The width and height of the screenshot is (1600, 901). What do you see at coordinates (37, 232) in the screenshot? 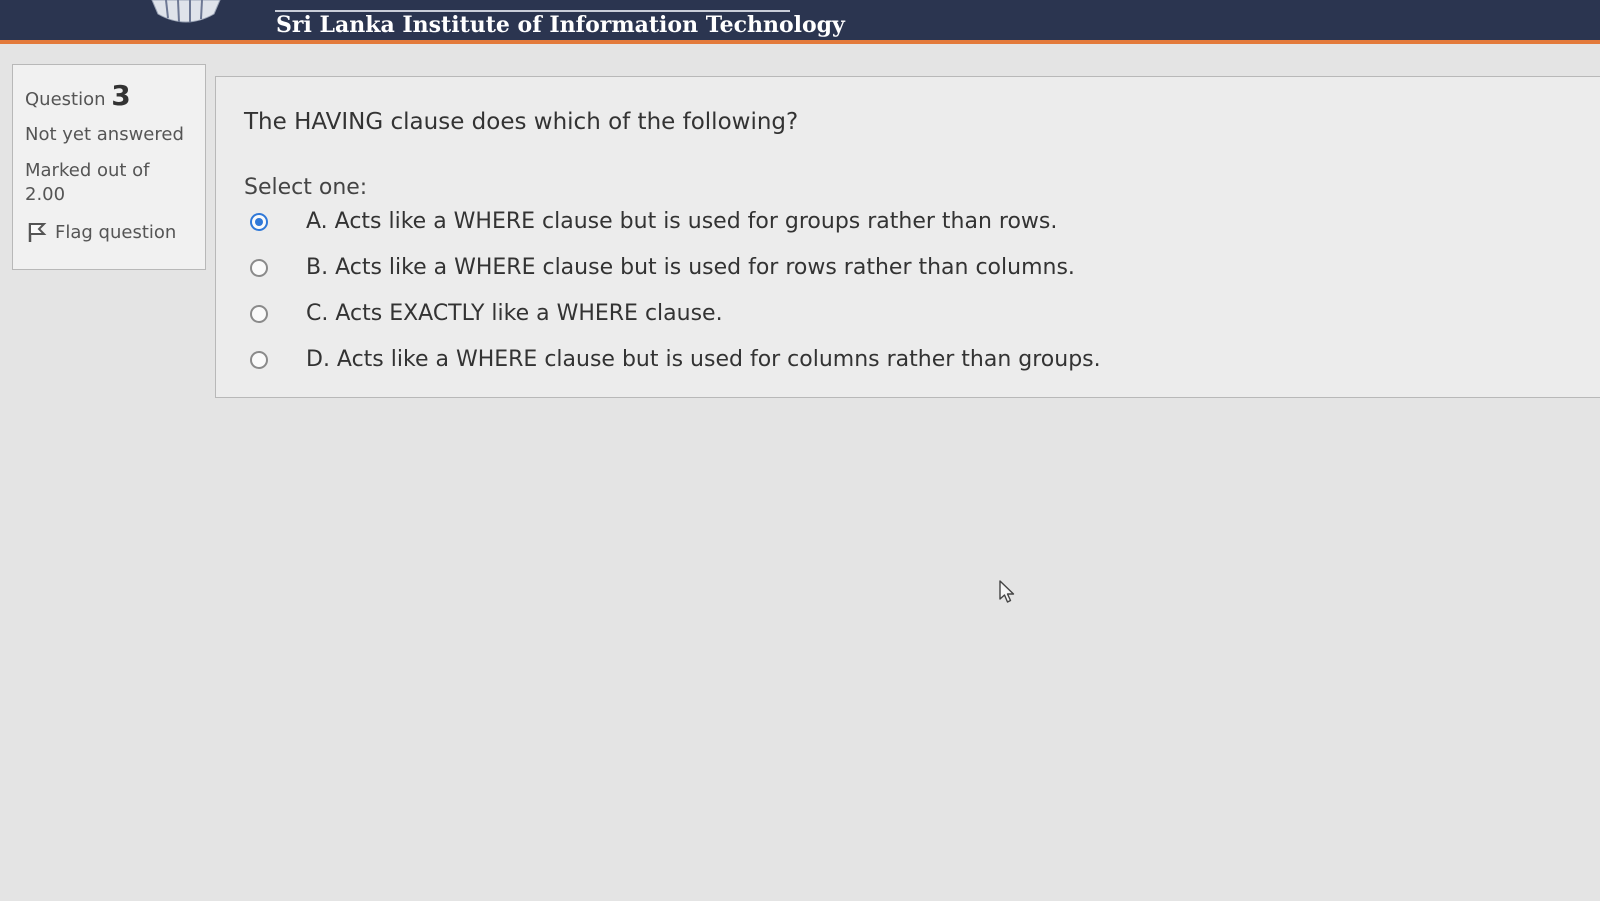
I see `flag-icon` at bounding box center [37, 232].